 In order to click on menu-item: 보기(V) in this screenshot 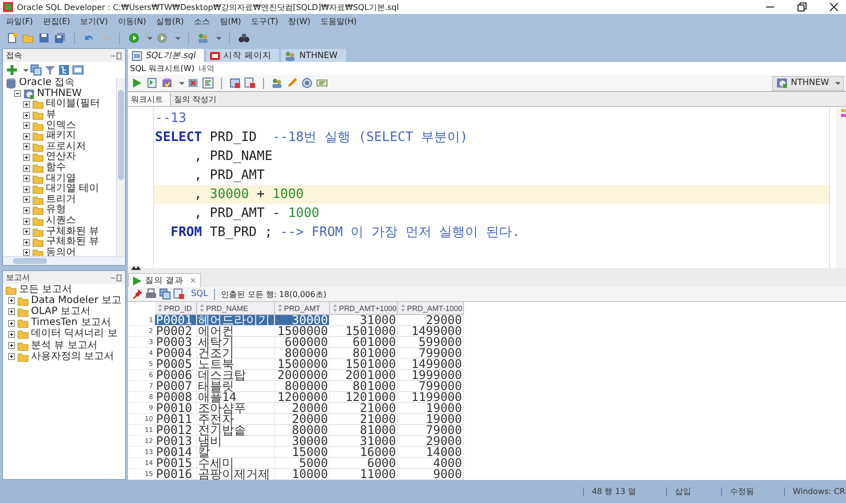, I will do `click(94, 21)`.